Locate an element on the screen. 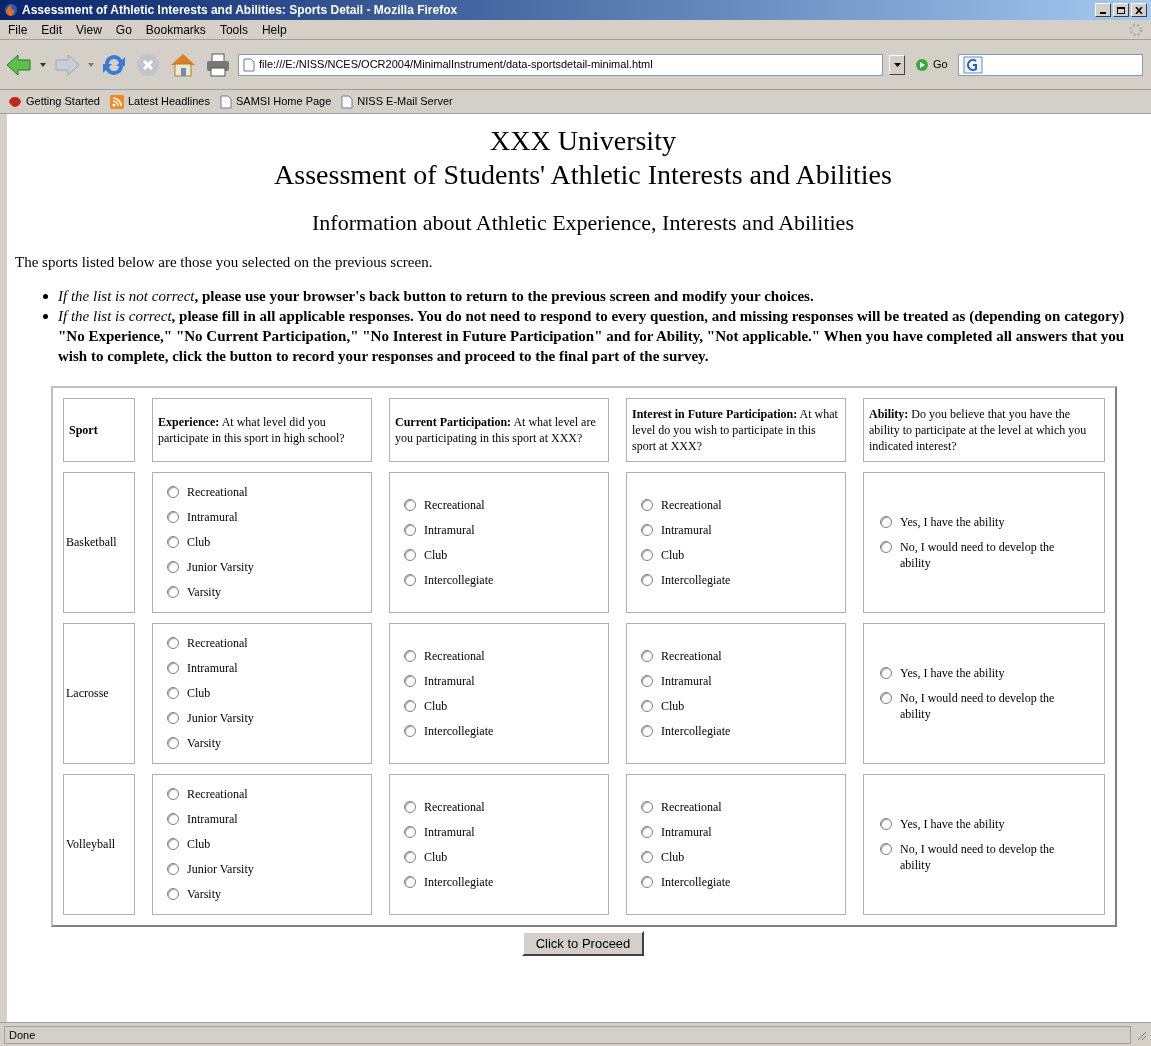 The height and width of the screenshot is (1046, 1151). menu-item: Help is located at coordinates (274, 29).